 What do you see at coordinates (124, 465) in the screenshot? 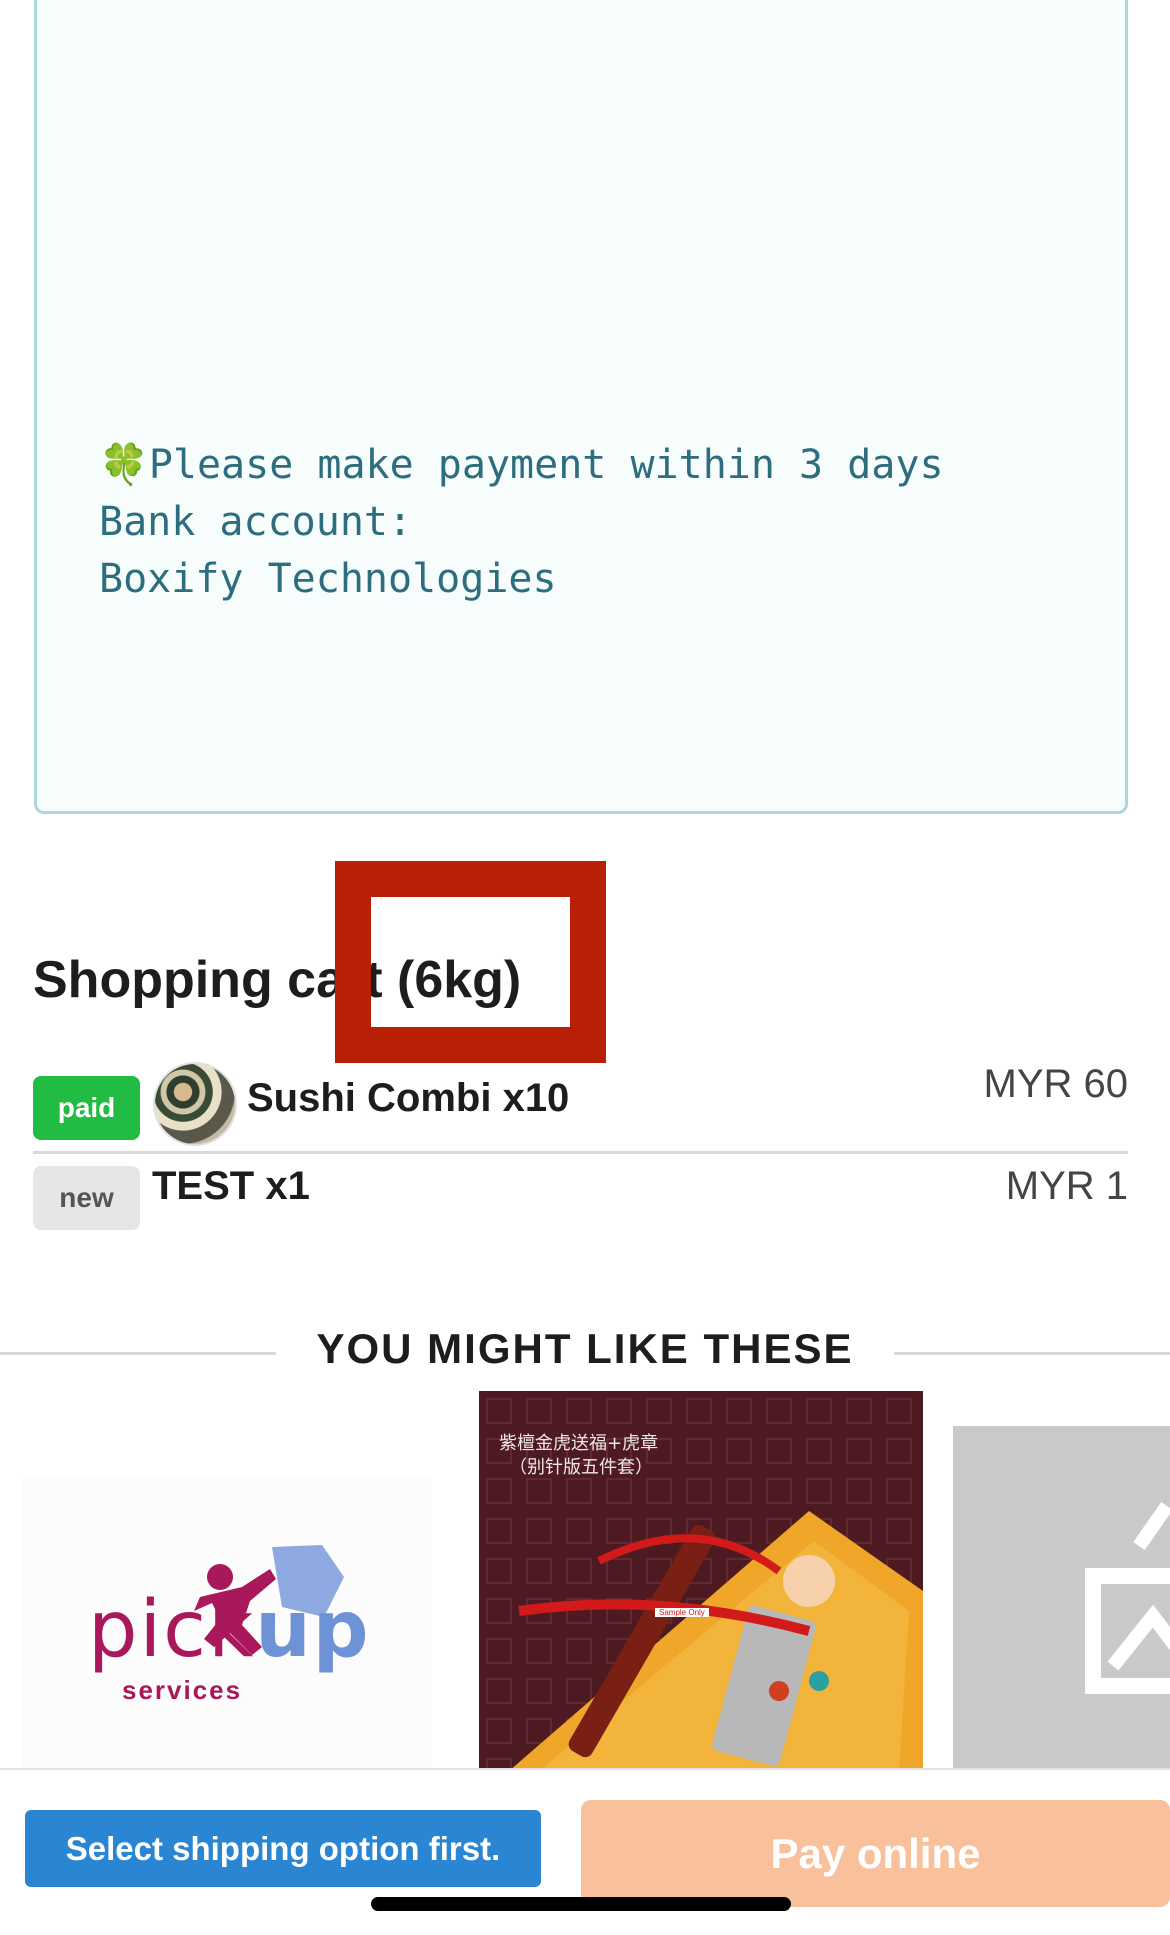
I see `clover-icon: 🍀` at bounding box center [124, 465].